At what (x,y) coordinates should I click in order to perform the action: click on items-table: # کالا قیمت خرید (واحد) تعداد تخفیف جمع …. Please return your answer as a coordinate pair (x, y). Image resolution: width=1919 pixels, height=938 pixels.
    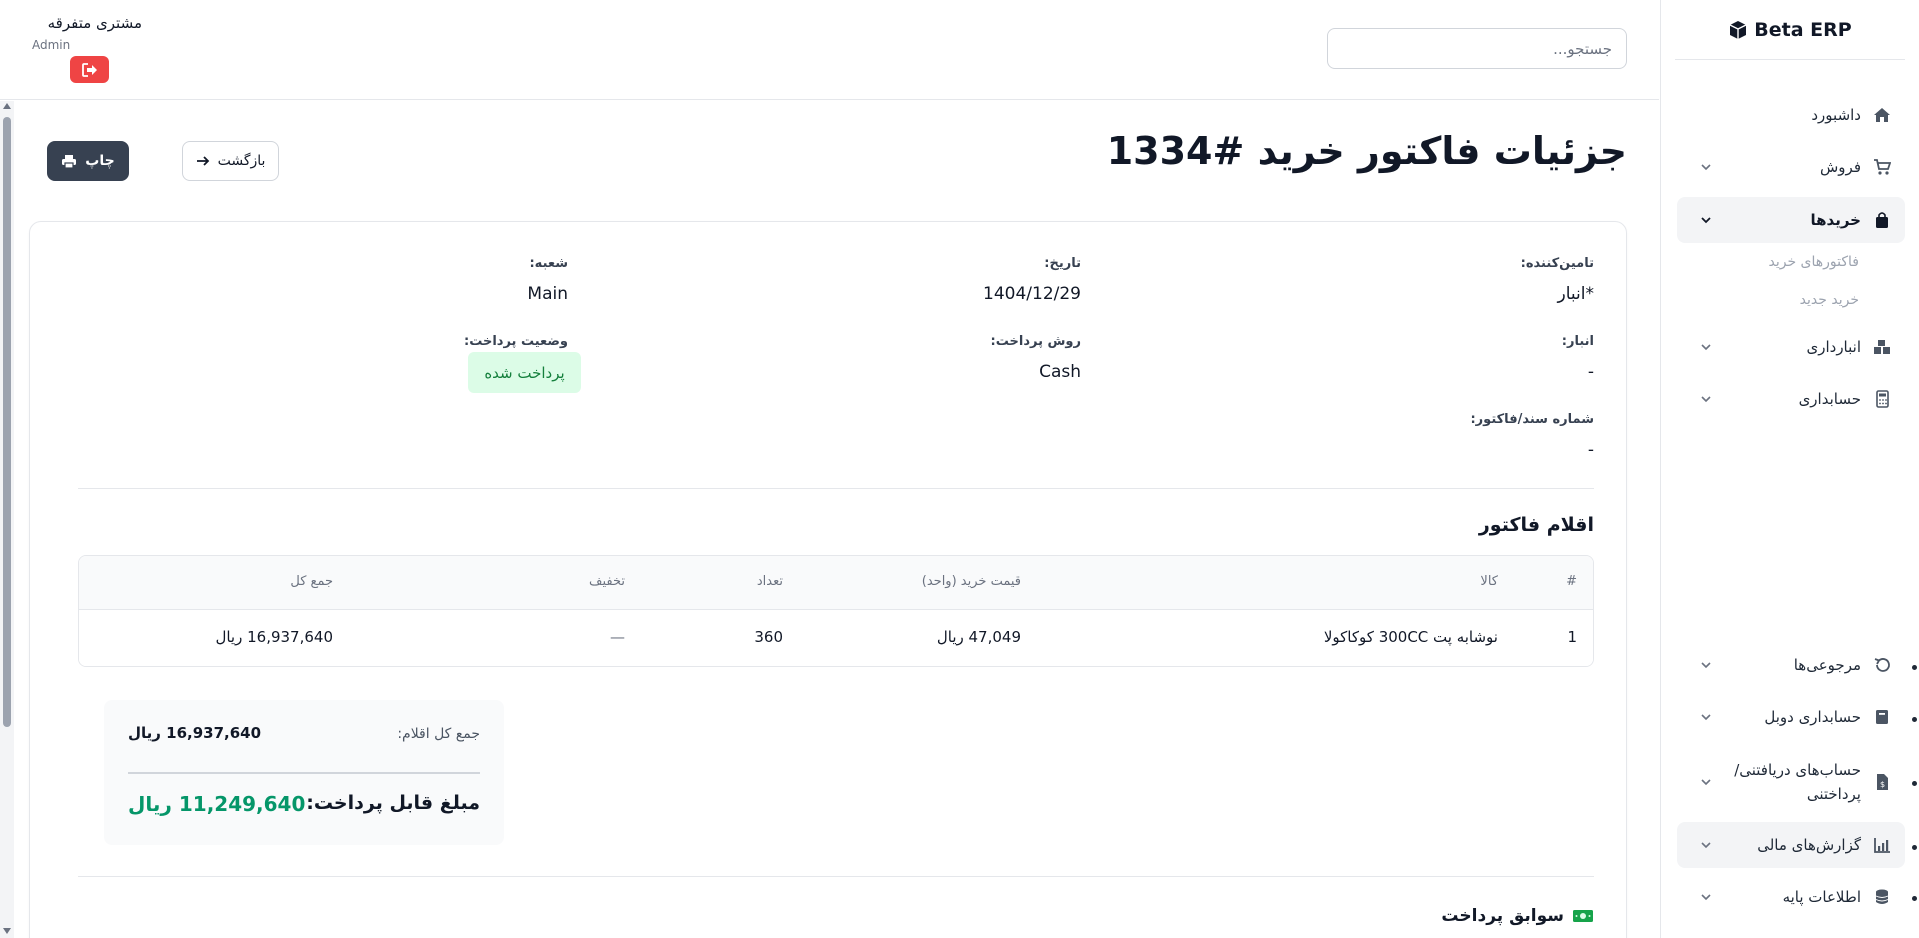
    Looking at the image, I should click on (836, 611).